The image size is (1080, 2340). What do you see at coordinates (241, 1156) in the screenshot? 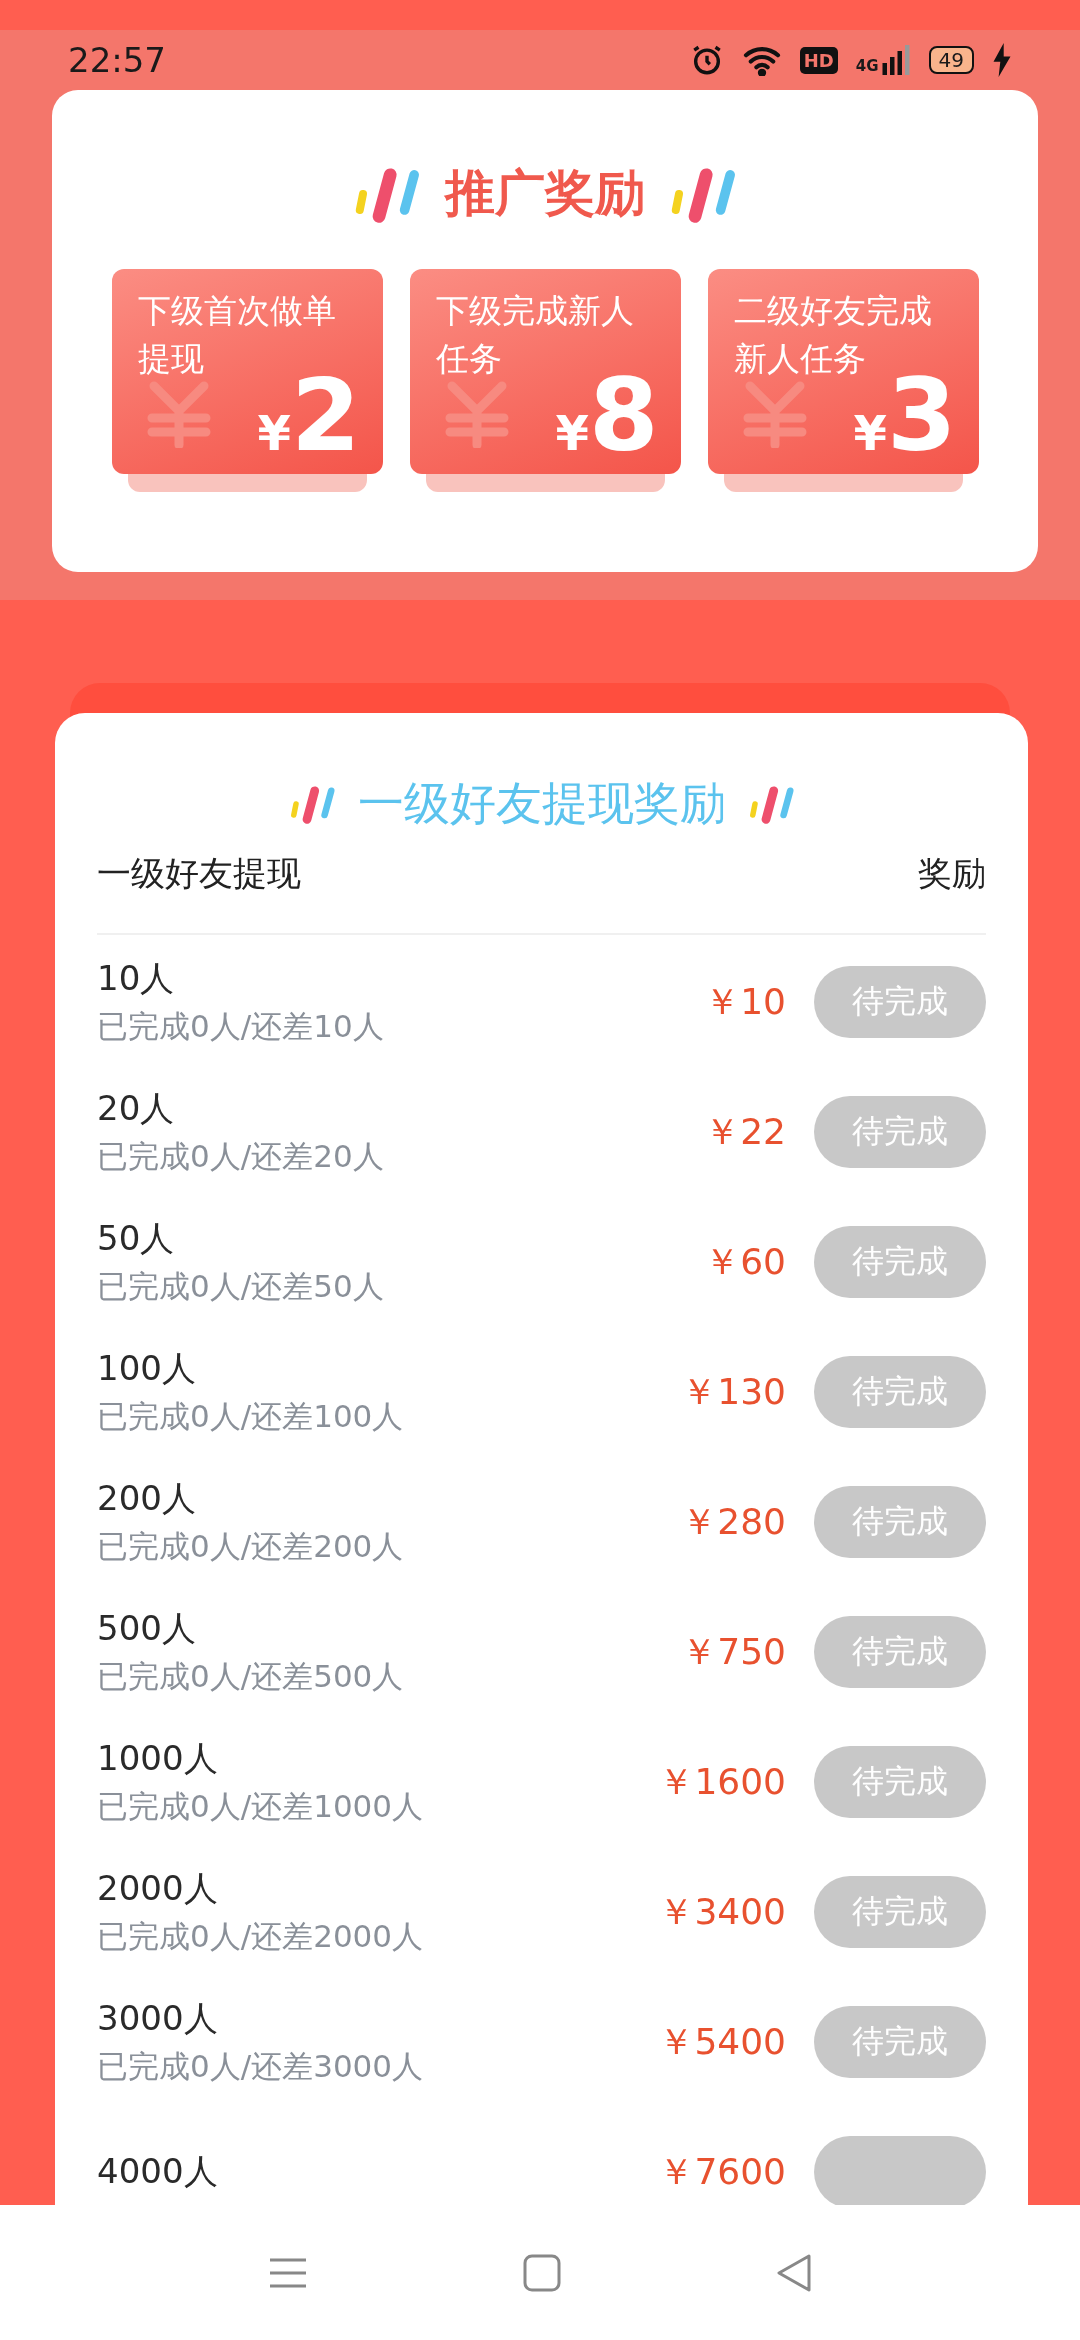
I see `progress-text: 已完成0人/还差20人` at bounding box center [241, 1156].